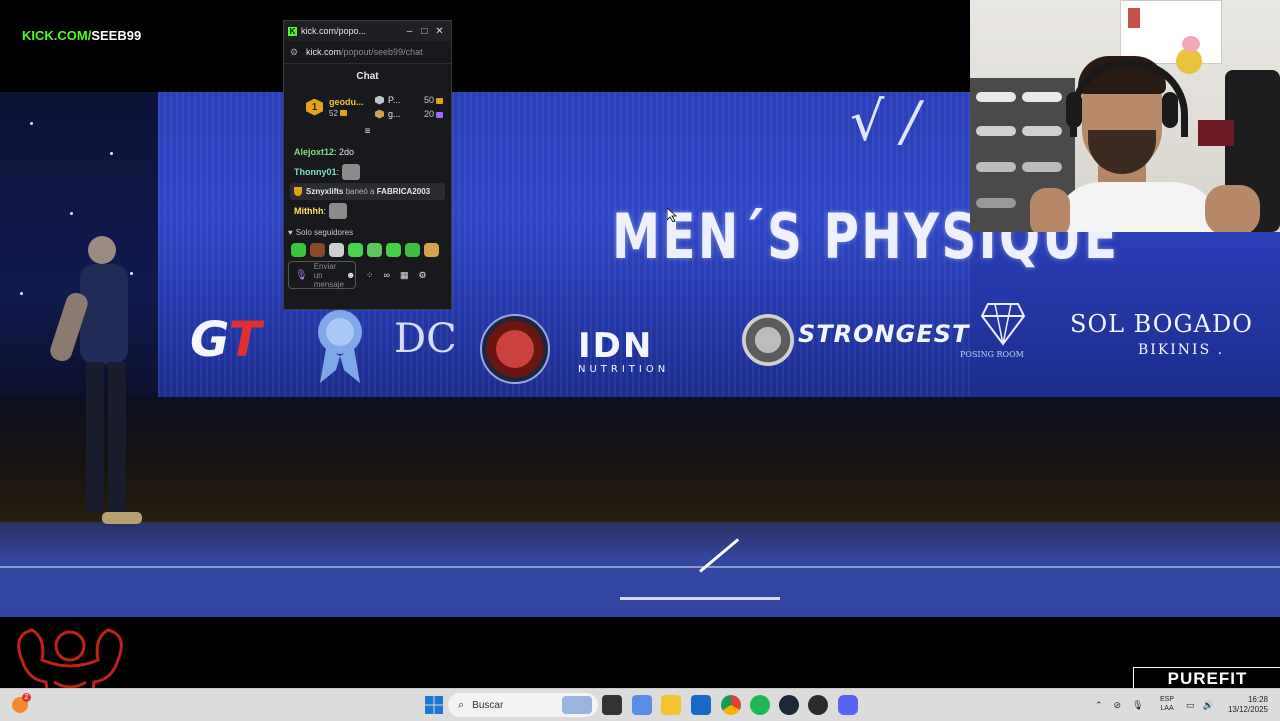 The image size is (1280, 721). I want to click on headset-earcup-left, so click(1074, 110).